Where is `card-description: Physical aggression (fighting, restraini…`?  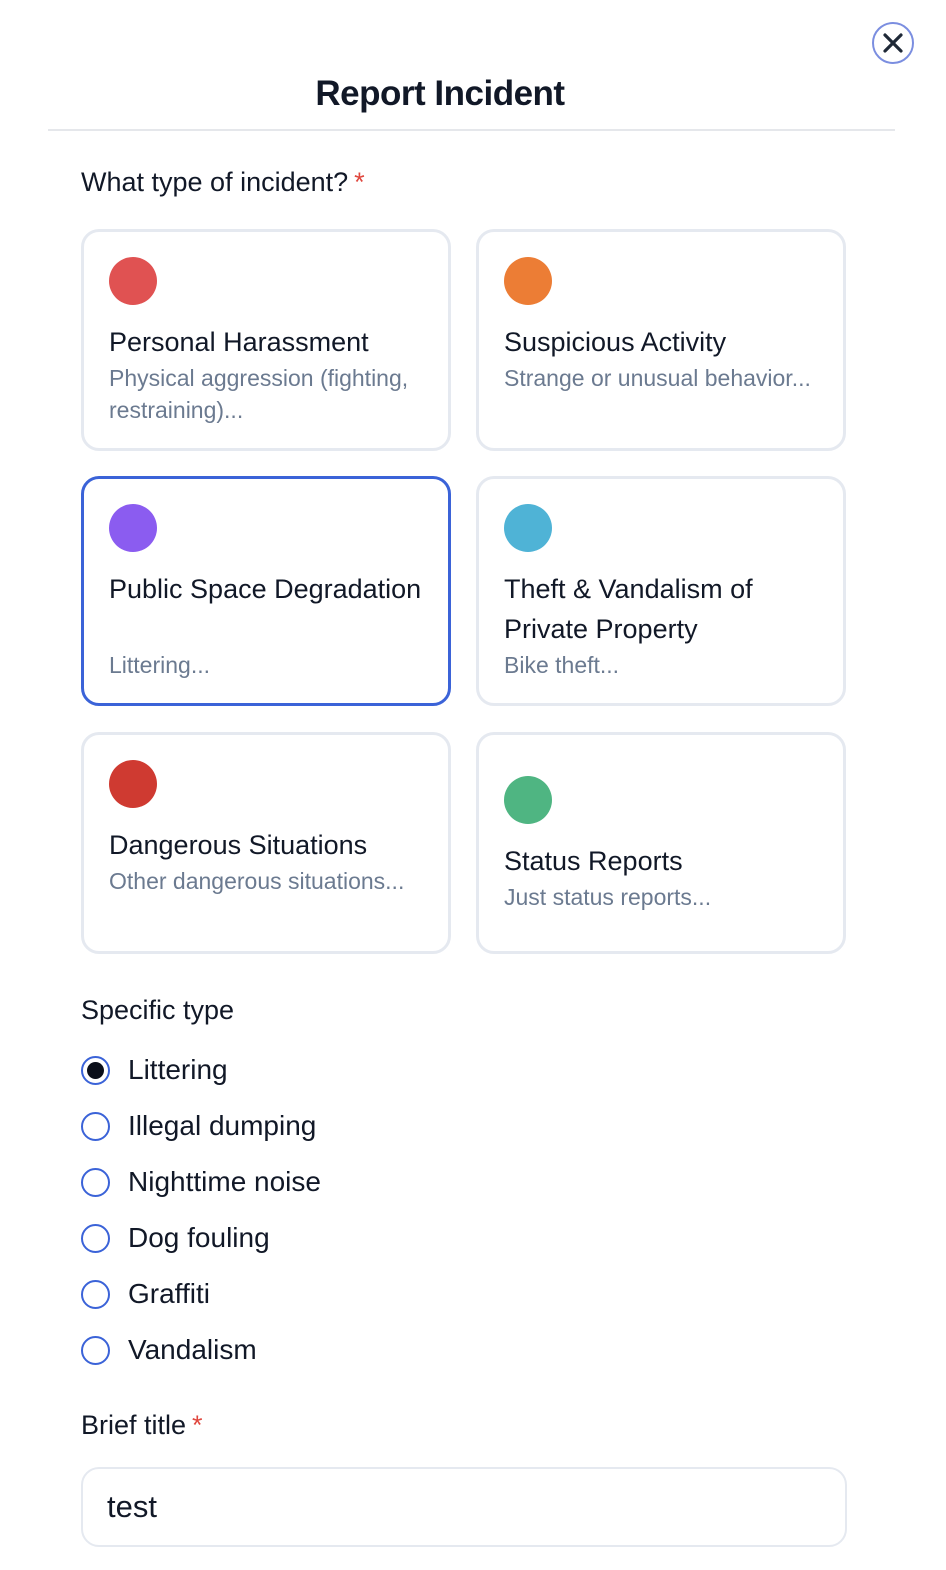
card-description: Physical aggression (fighting, restraini… is located at coordinates (259, 394).